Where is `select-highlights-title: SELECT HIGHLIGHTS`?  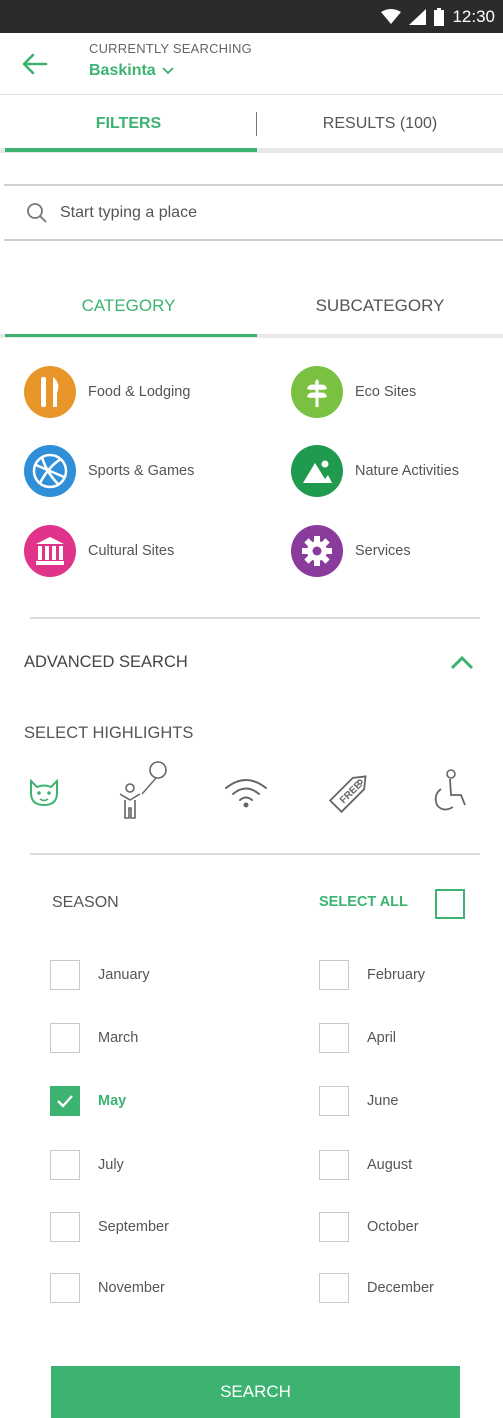 select-highlights-title: SELECT HIGHLIGHTS is located at coordinates (109, 733).